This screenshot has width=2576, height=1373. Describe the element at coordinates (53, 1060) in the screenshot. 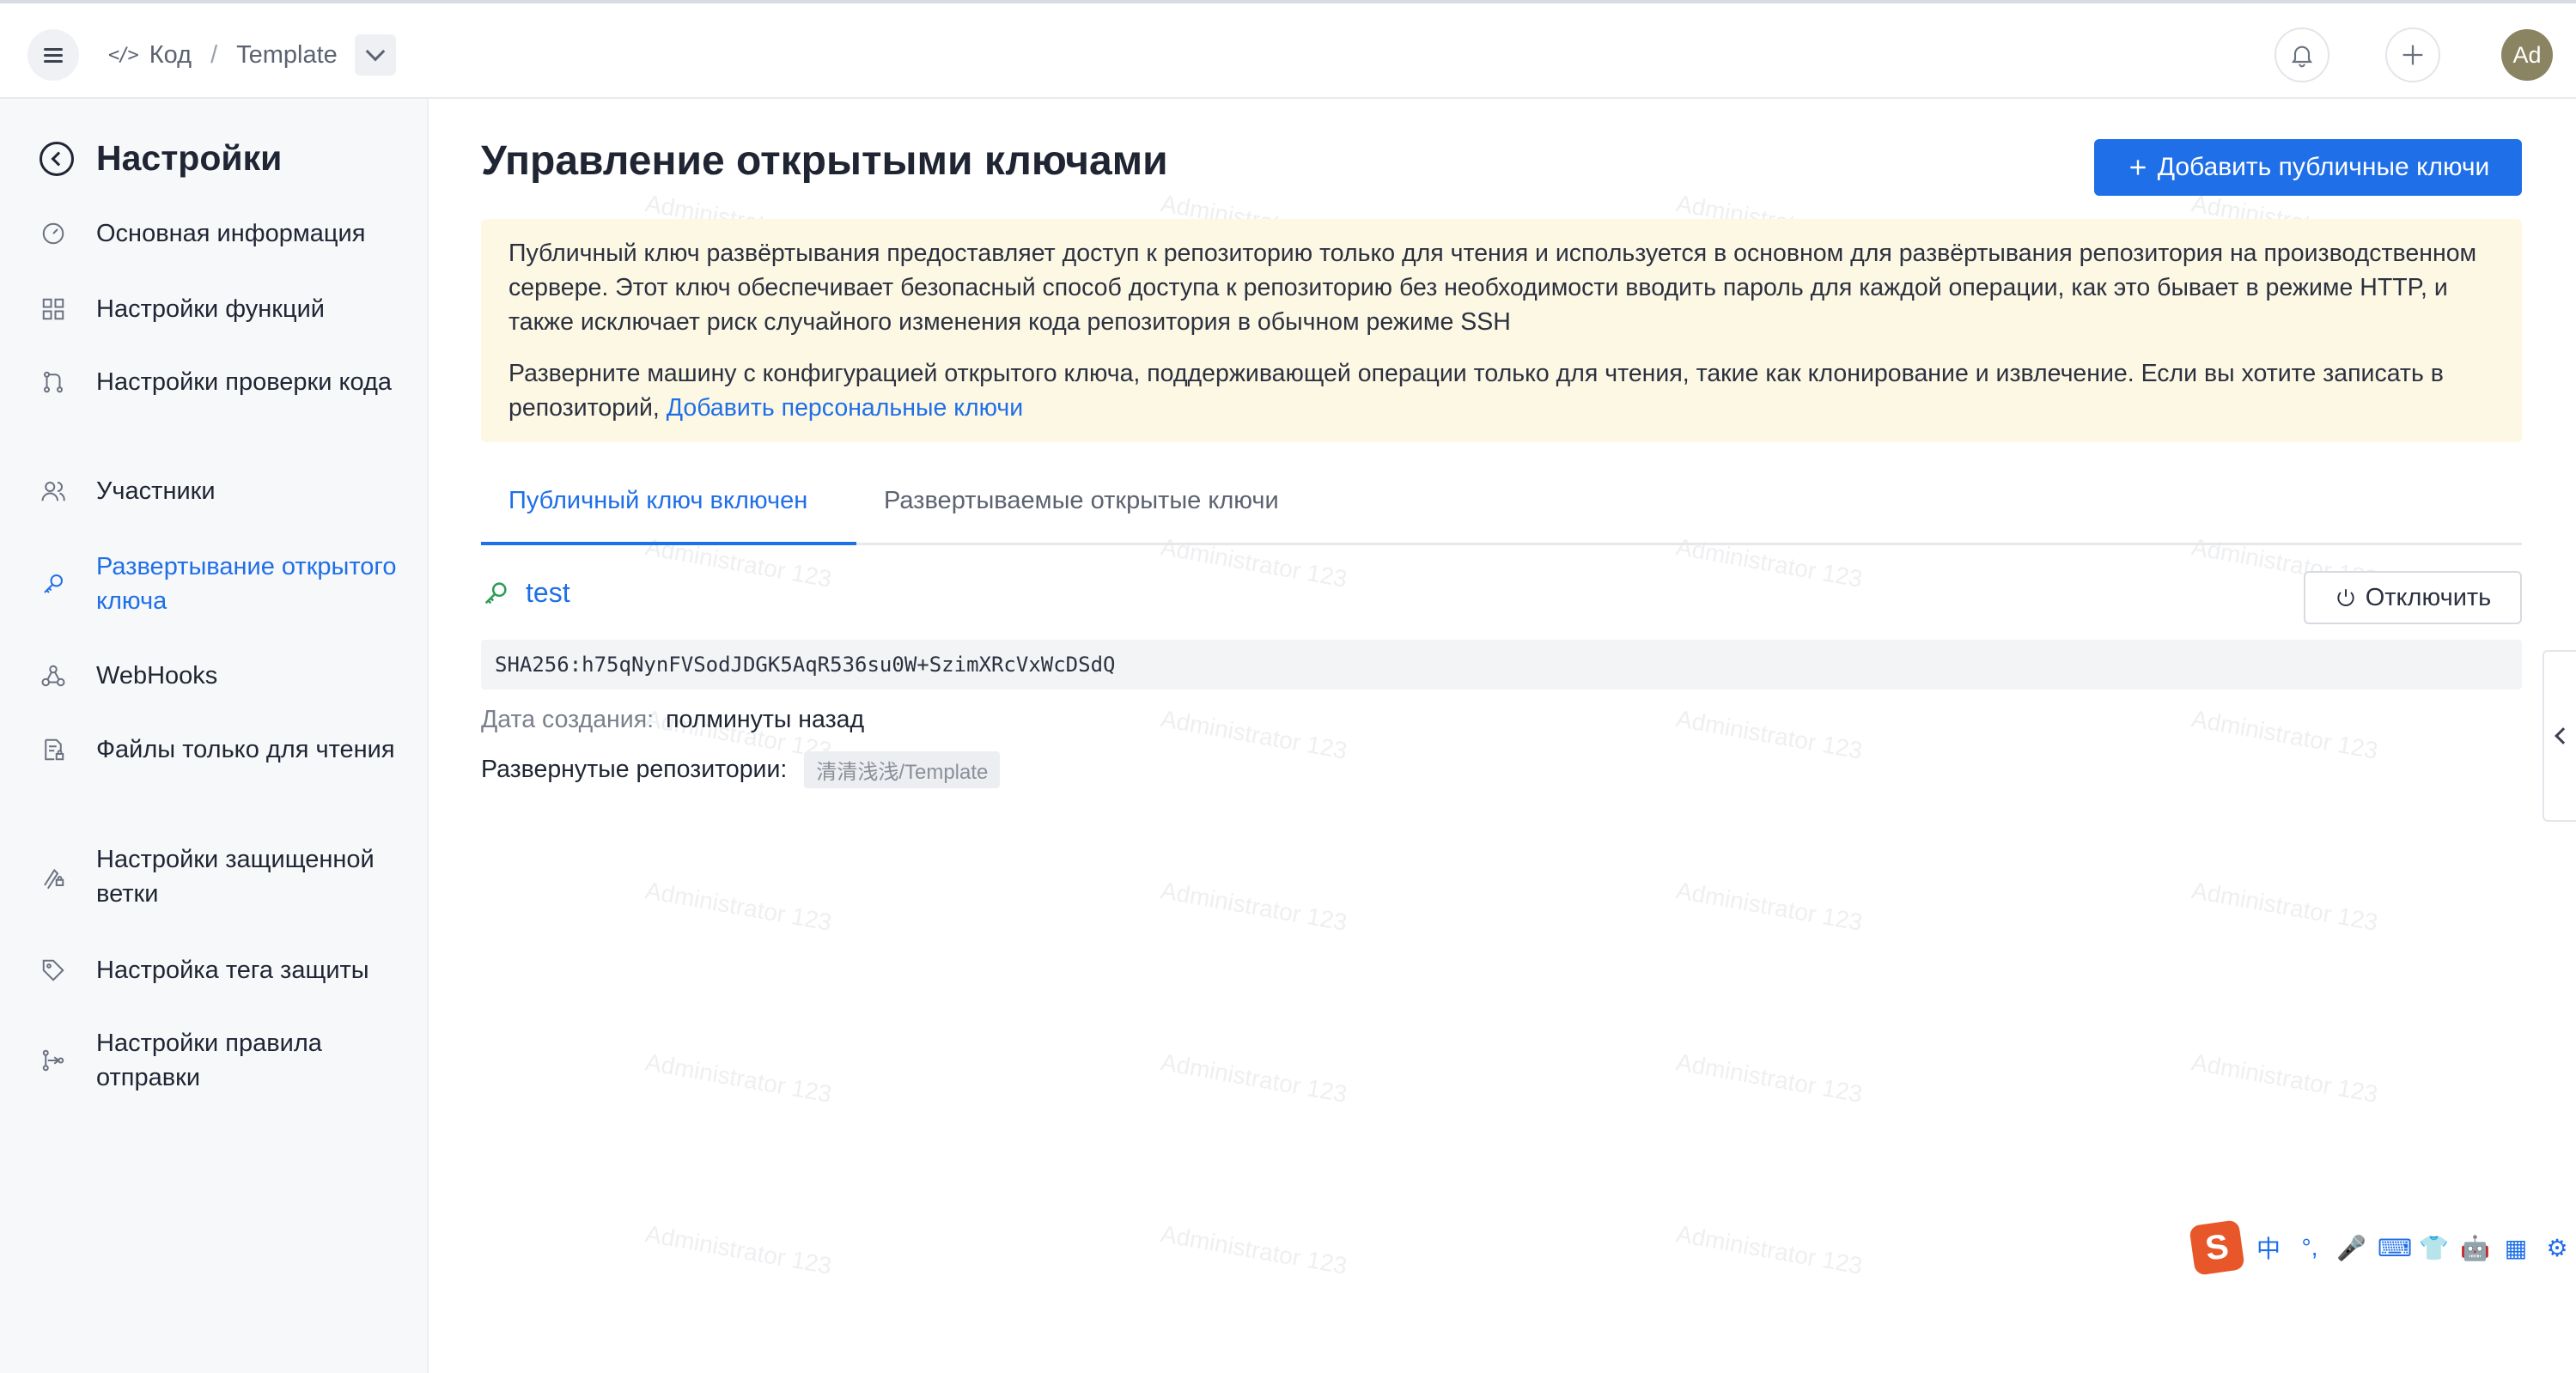

I see `push-rule-icon` at that location.